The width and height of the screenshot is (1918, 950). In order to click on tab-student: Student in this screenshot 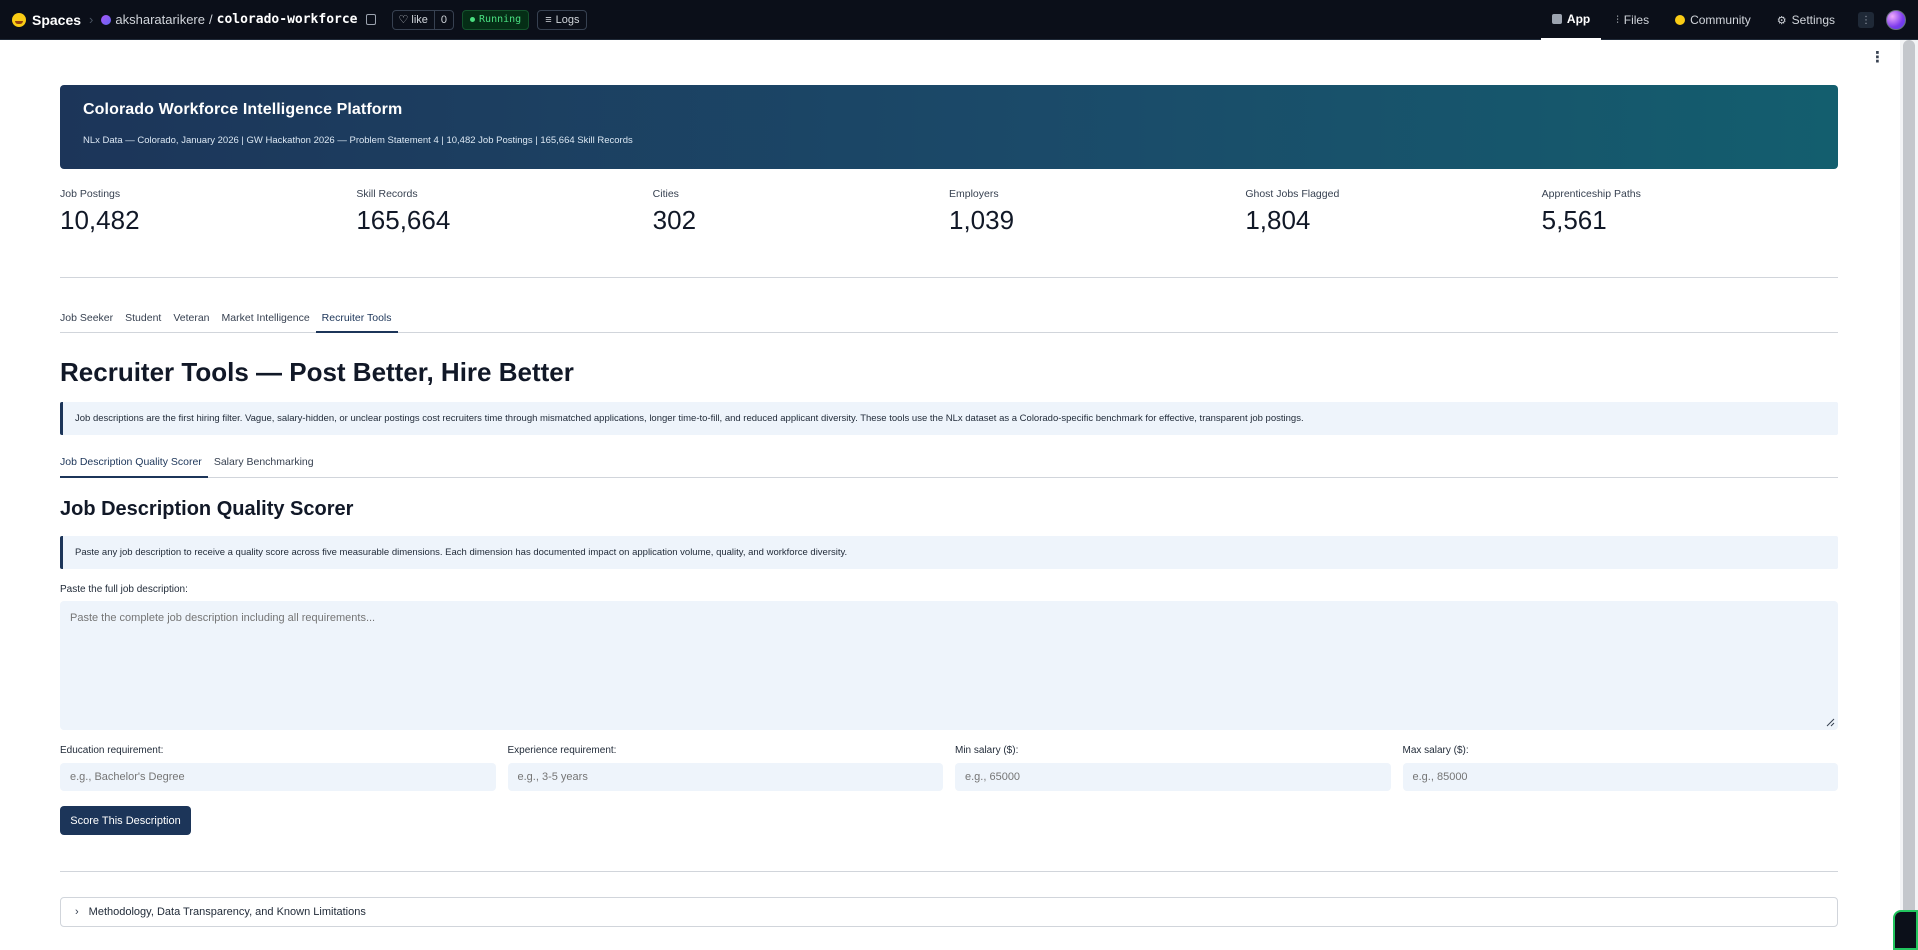, I will do `click(143, 321)`.